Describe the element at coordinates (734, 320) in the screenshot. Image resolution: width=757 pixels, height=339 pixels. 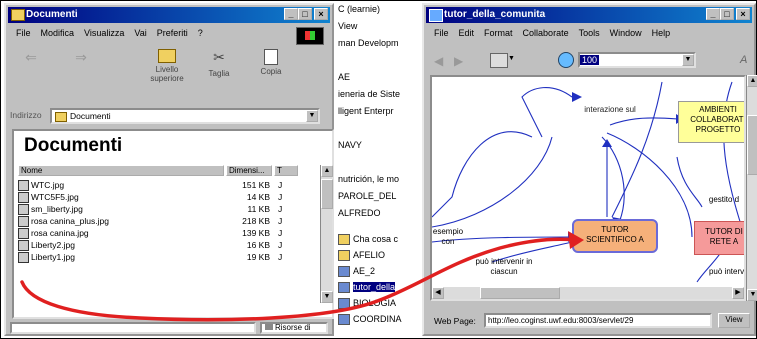
I see `view-button: View` at that location.